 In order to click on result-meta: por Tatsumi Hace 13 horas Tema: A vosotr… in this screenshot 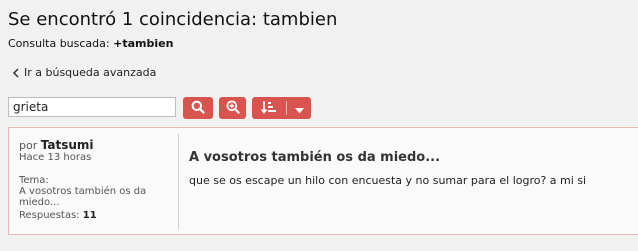, I will do `click(93, 181)`.